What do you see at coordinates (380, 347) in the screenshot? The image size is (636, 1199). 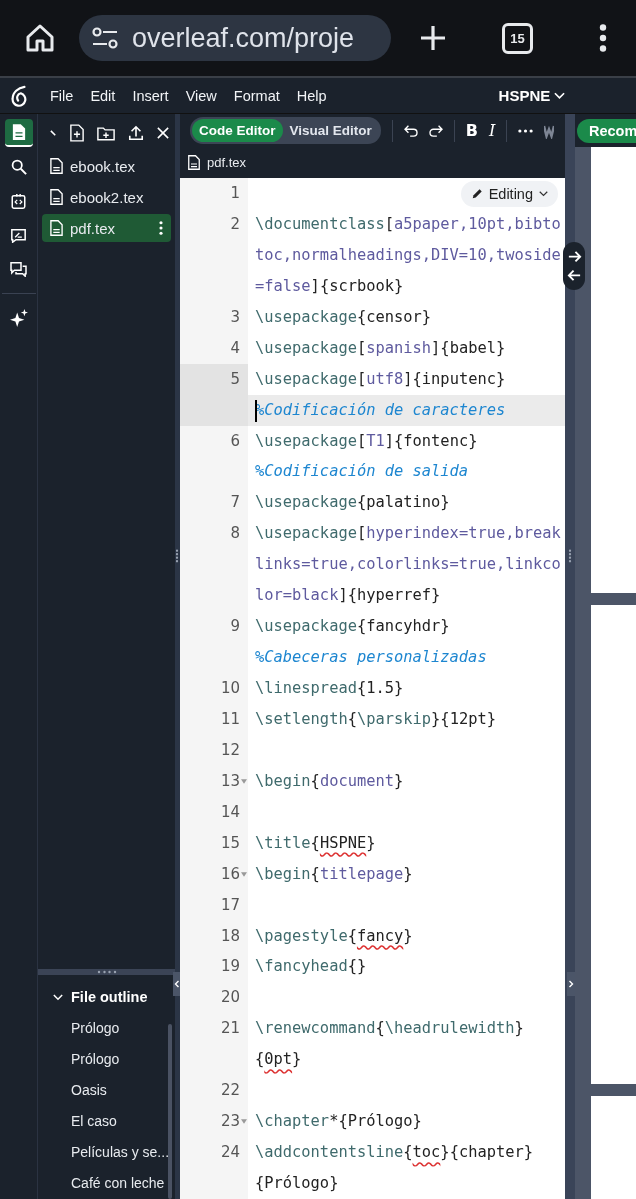 I see `code-line: \usepackage[spanish]{babel}` at bounding box center [380, 347].